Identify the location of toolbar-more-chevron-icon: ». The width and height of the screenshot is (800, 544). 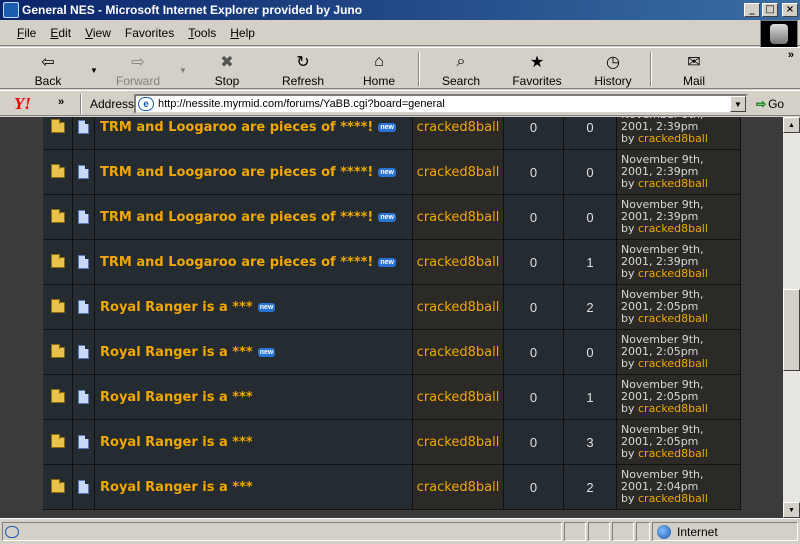
(791, 55).